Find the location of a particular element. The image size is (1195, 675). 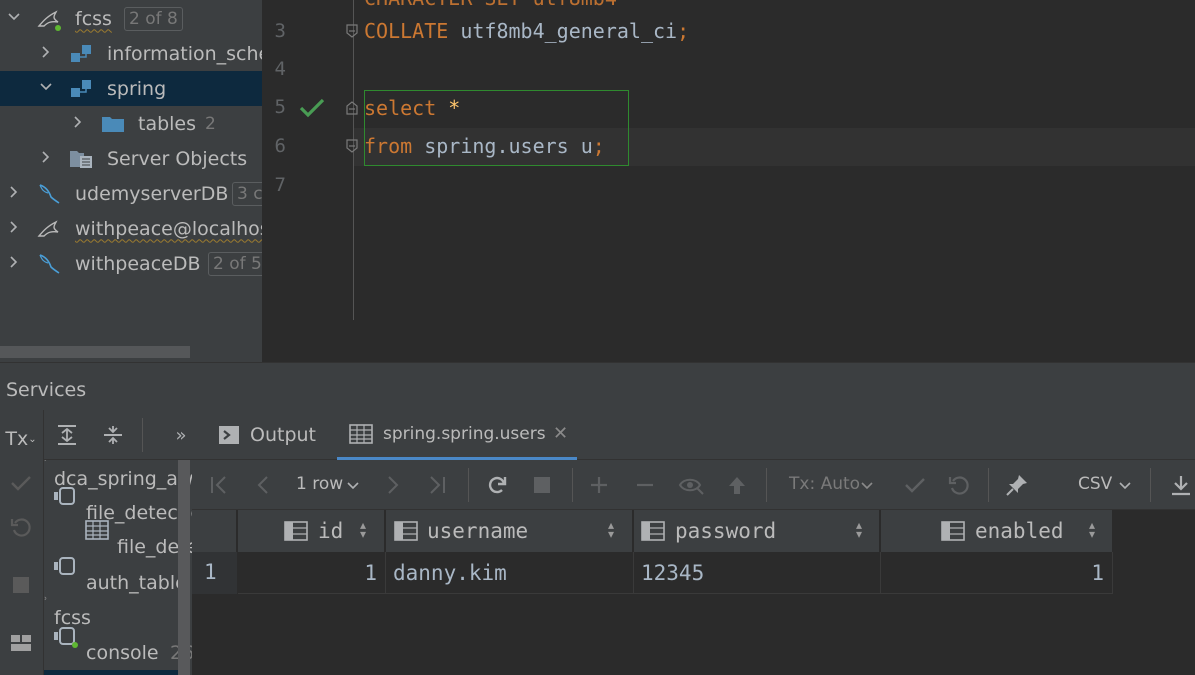

tree-item-tables: tables 2 is located at coordinates (131, 123).